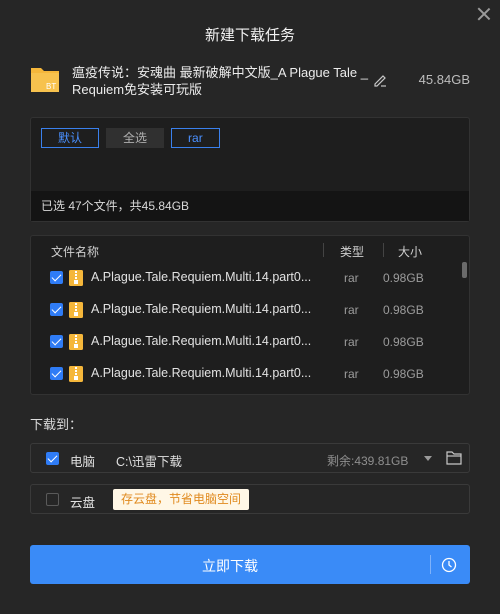 Image resolution: width=500 pixels, height=614 pixels. What do you see at coordinates (430, 564) in the screenshot?
I see `button-divider` at bounding box center [430, 564].